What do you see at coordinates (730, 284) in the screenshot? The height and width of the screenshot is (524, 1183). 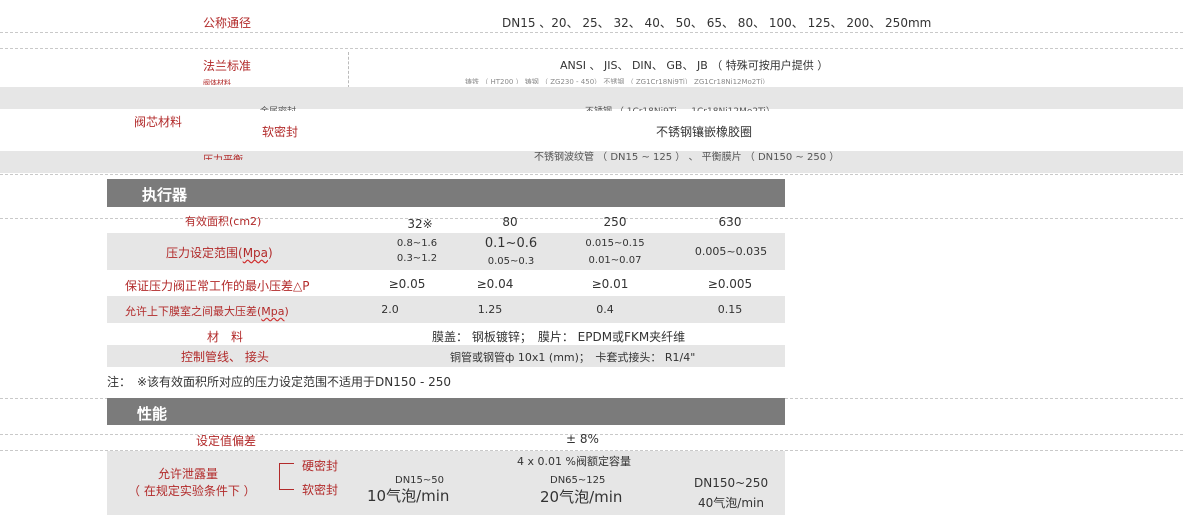 I see `min-differential-value: ≥0.005` at bounding box center [730, 284].